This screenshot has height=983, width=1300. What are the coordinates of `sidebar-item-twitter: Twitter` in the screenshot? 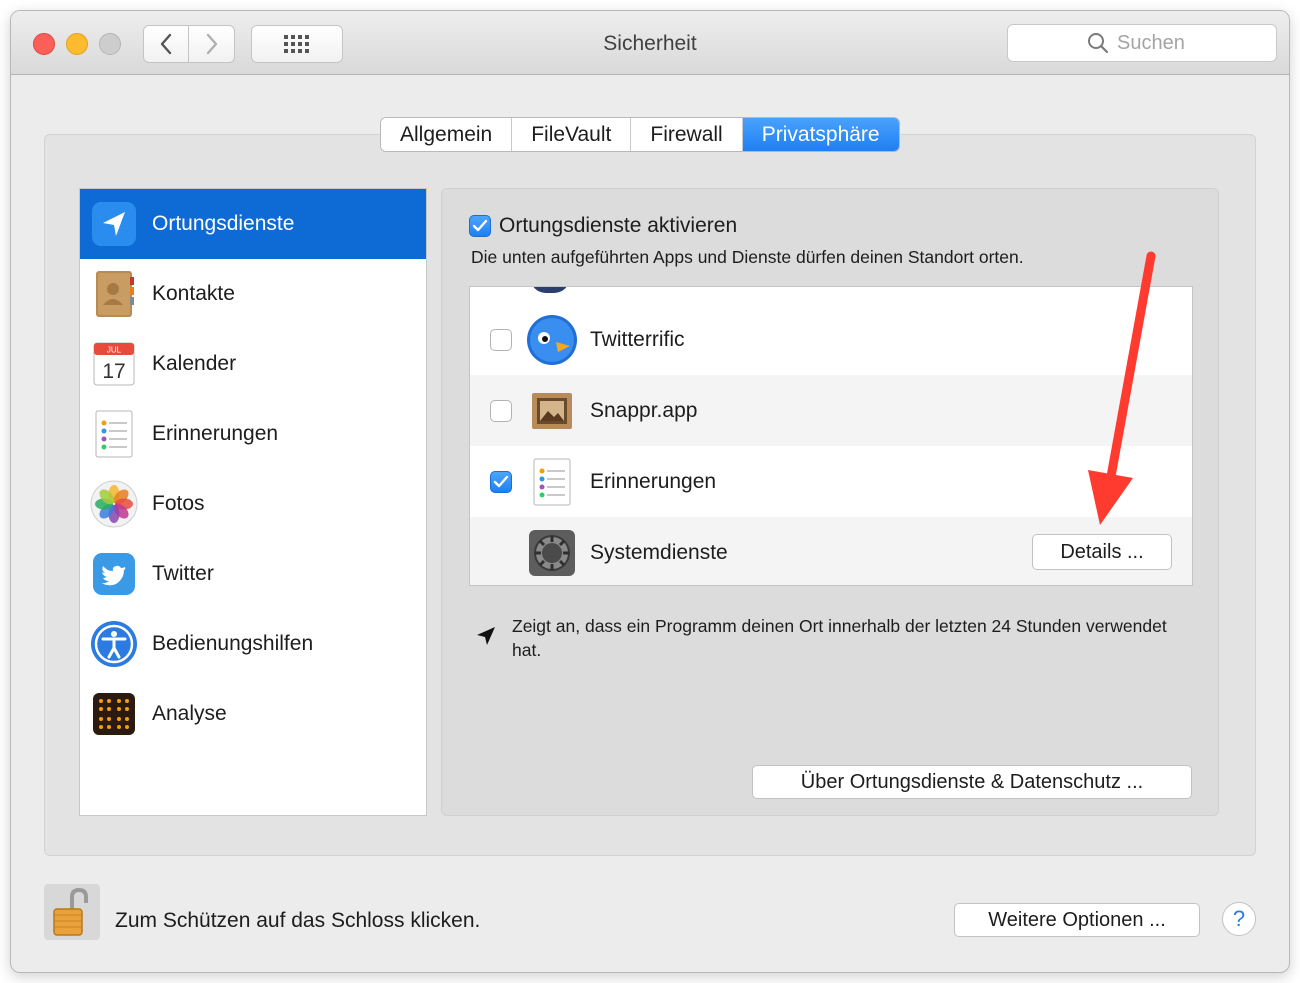 It's located at (253, 574).